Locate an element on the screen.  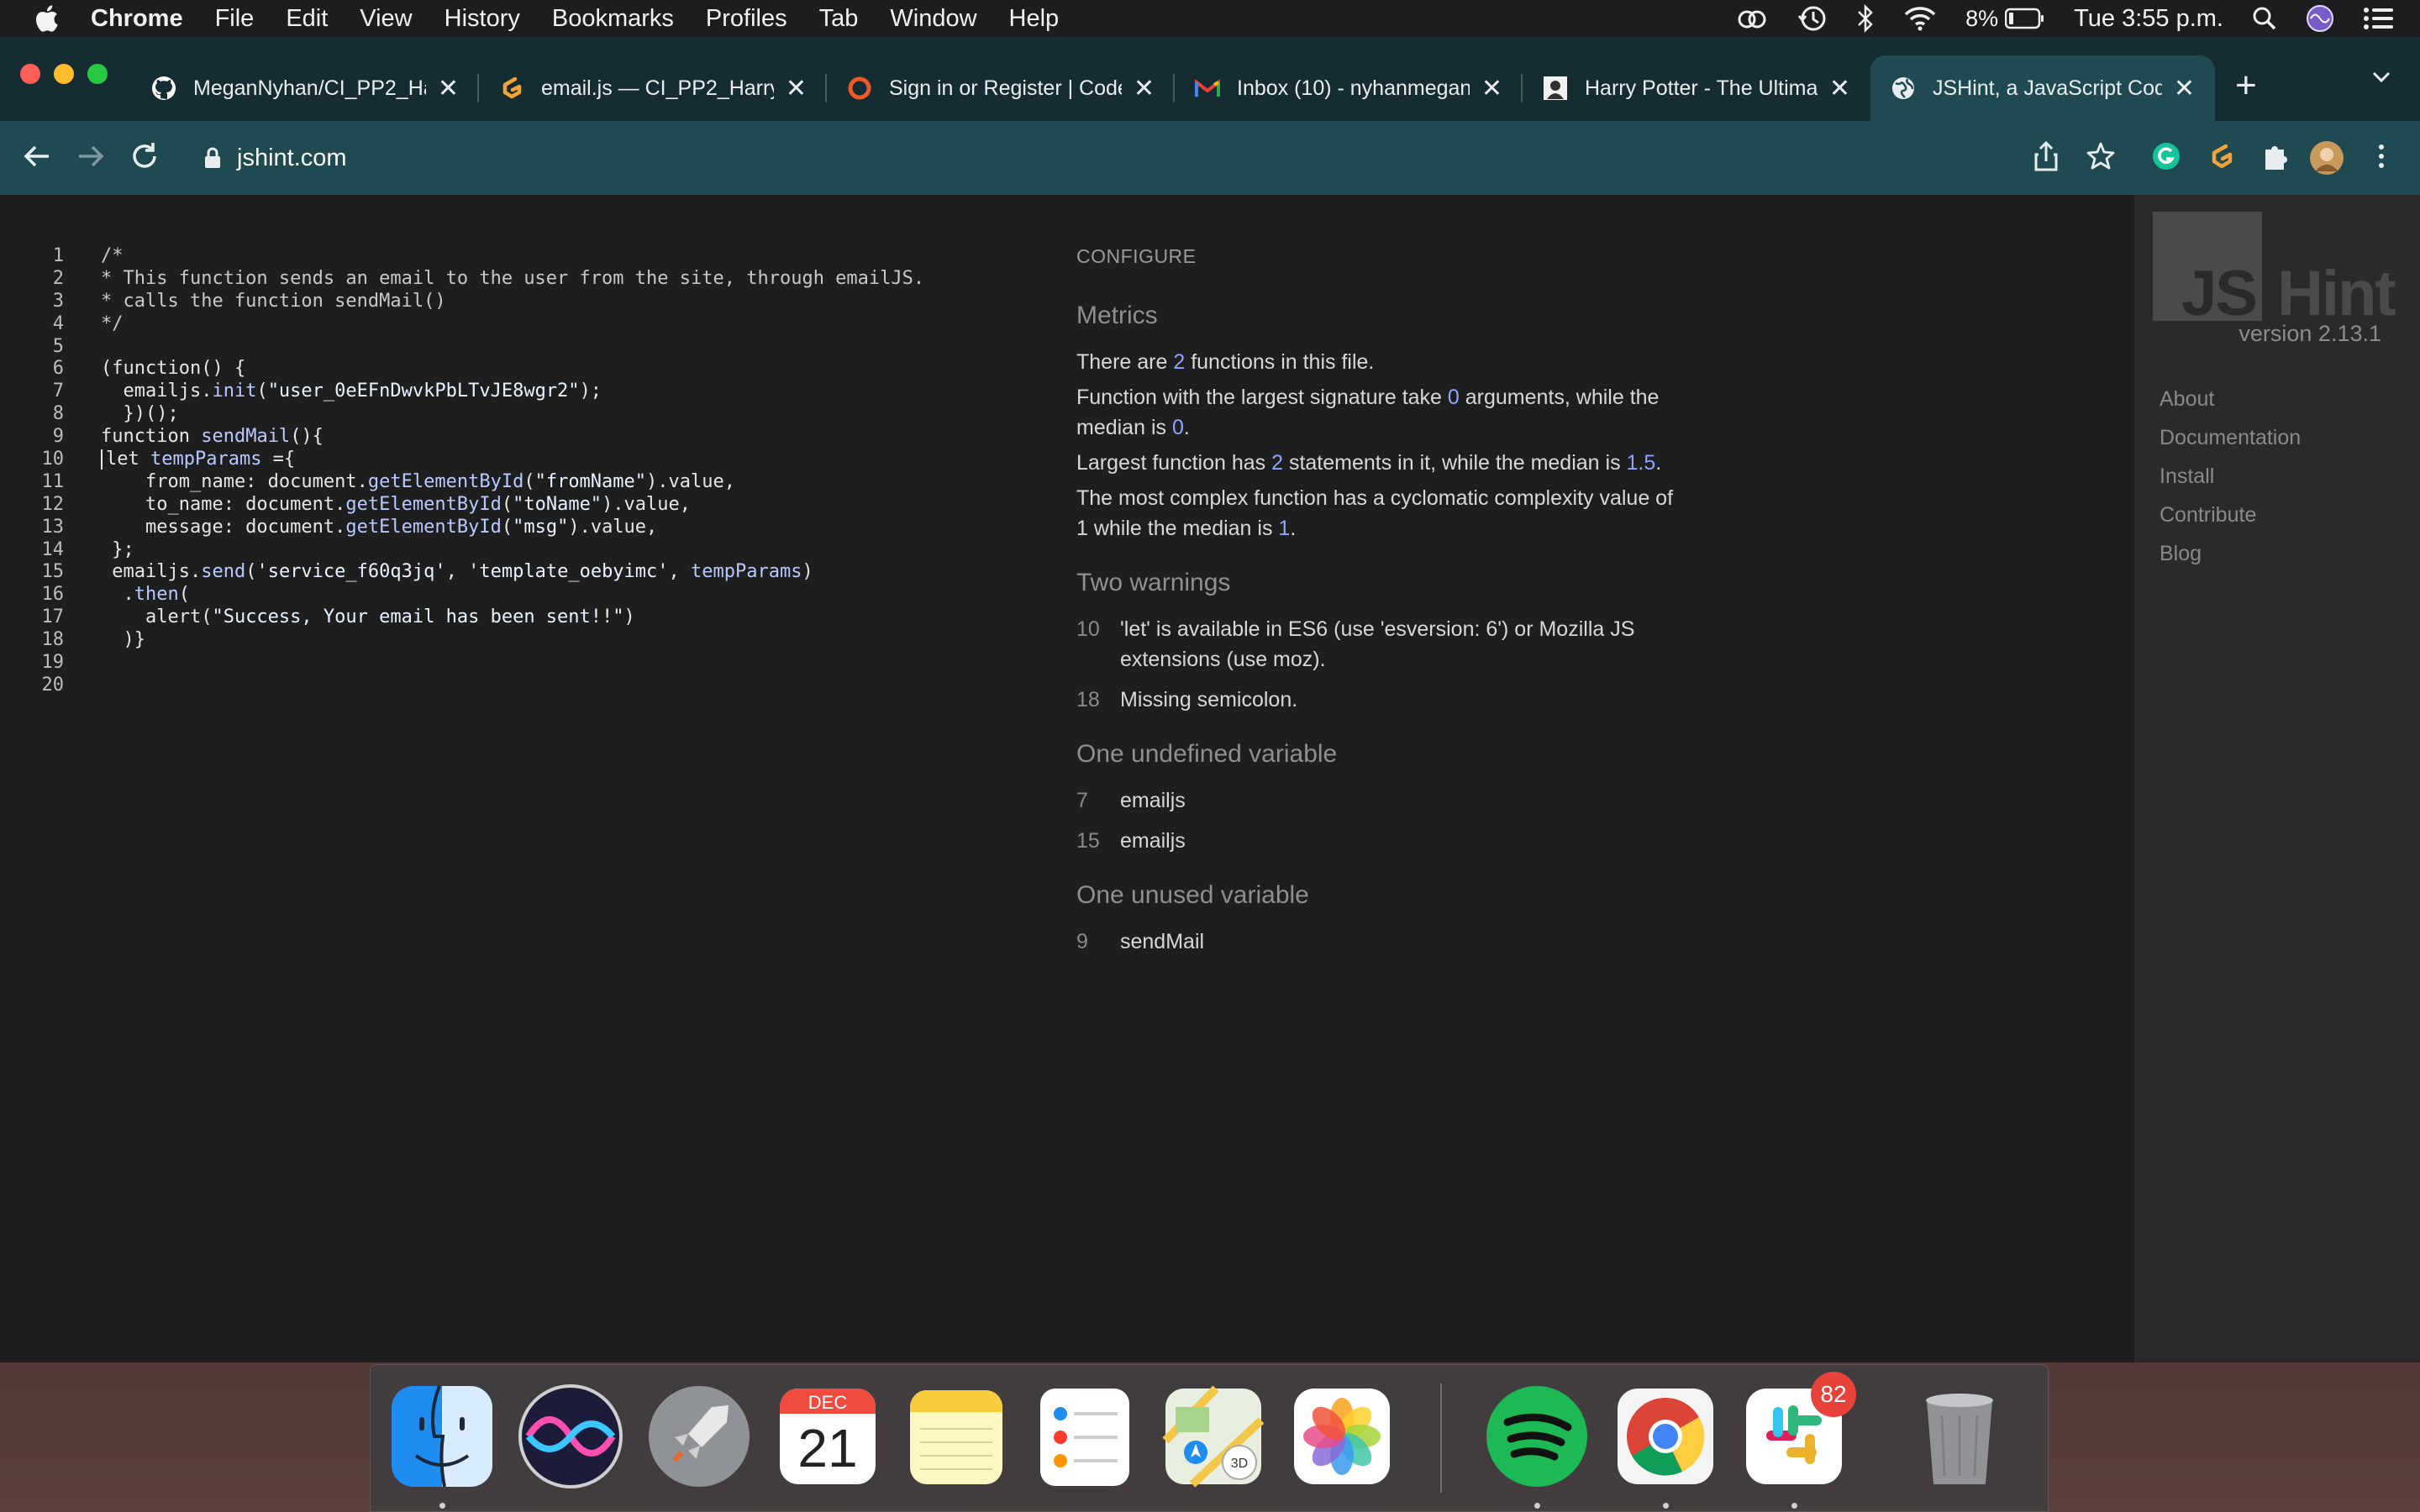
code-line: 9 function sendMail(){ is located at coordinates (529, 437).